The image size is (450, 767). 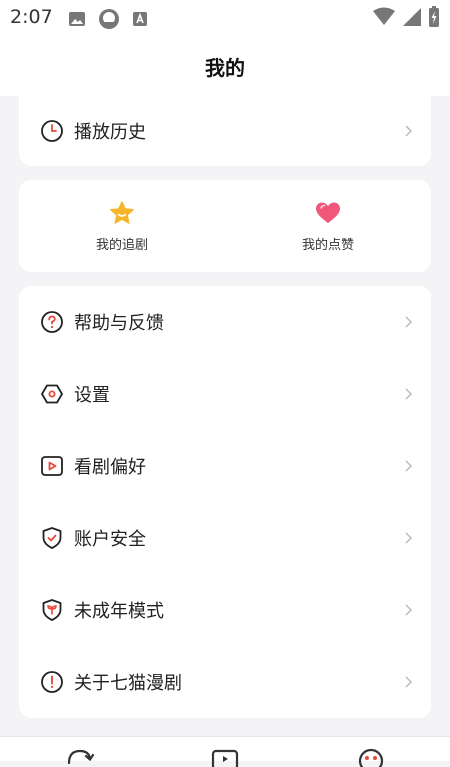 What do you see at coordinates (31, 17) in the screenshot?
I see `status-time: 2:07` at bounding box center [31, 17].